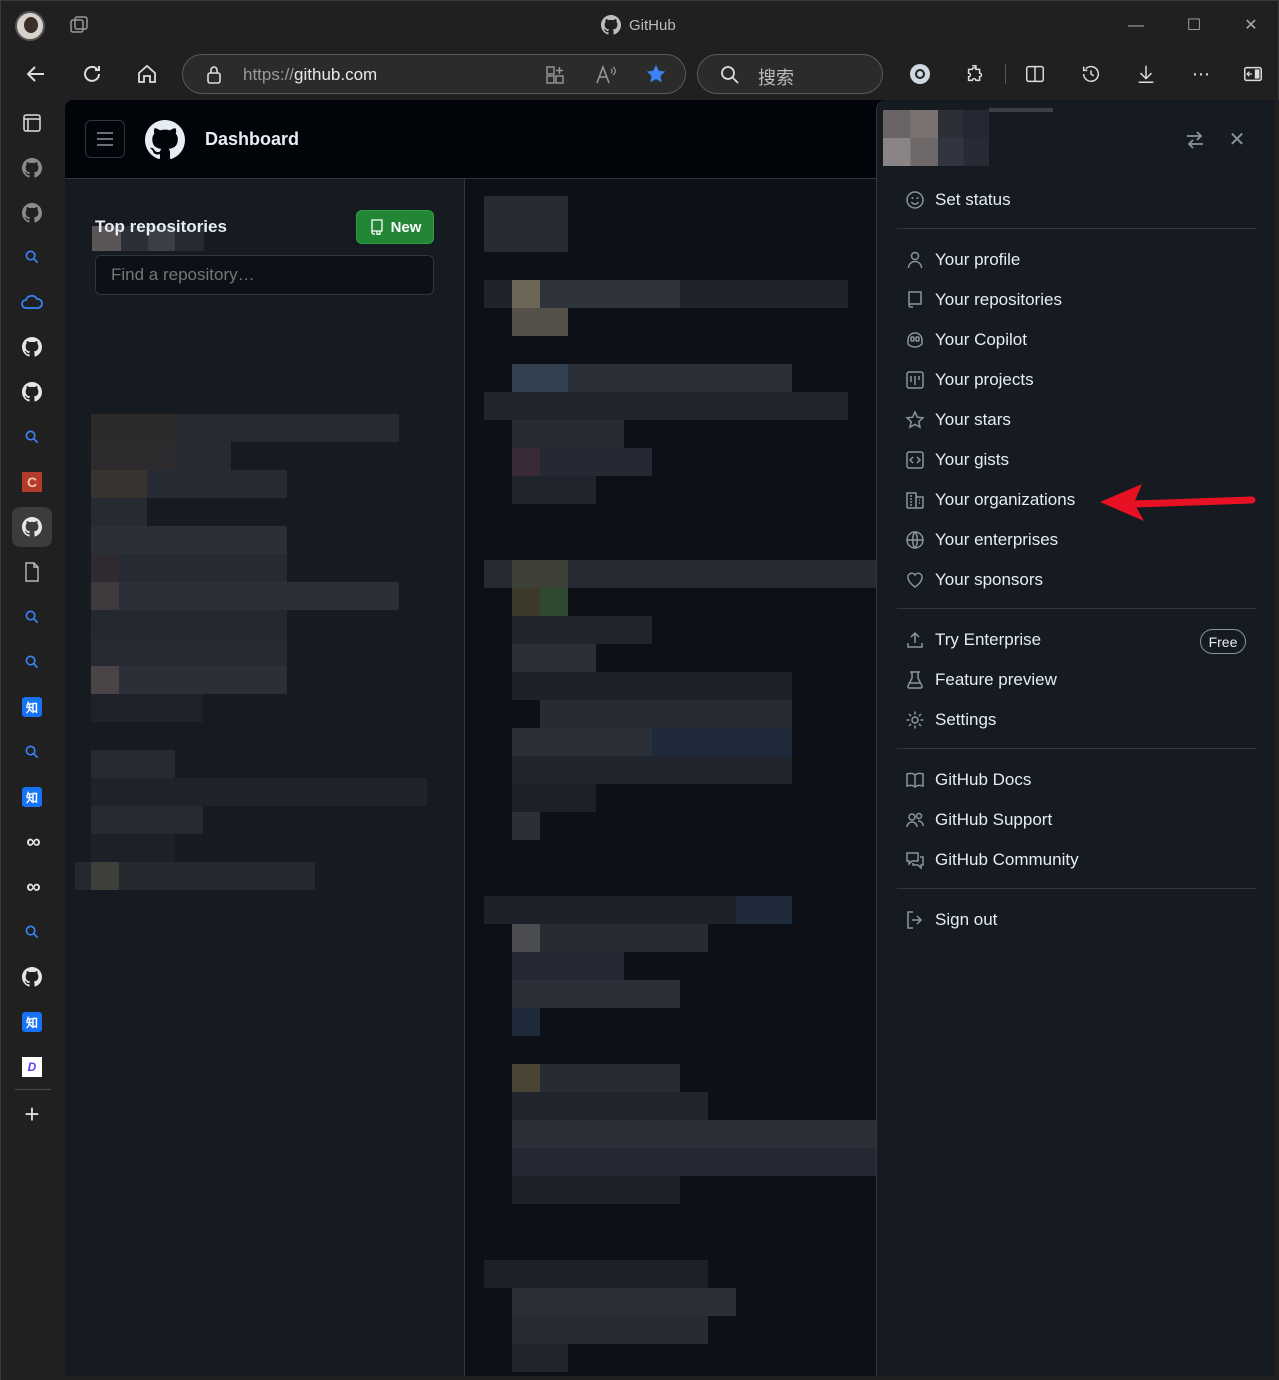 The height and width of the screenshot is (1380, 1279). I want to click on menu-your-profile: Your profile, so click(962, 260).